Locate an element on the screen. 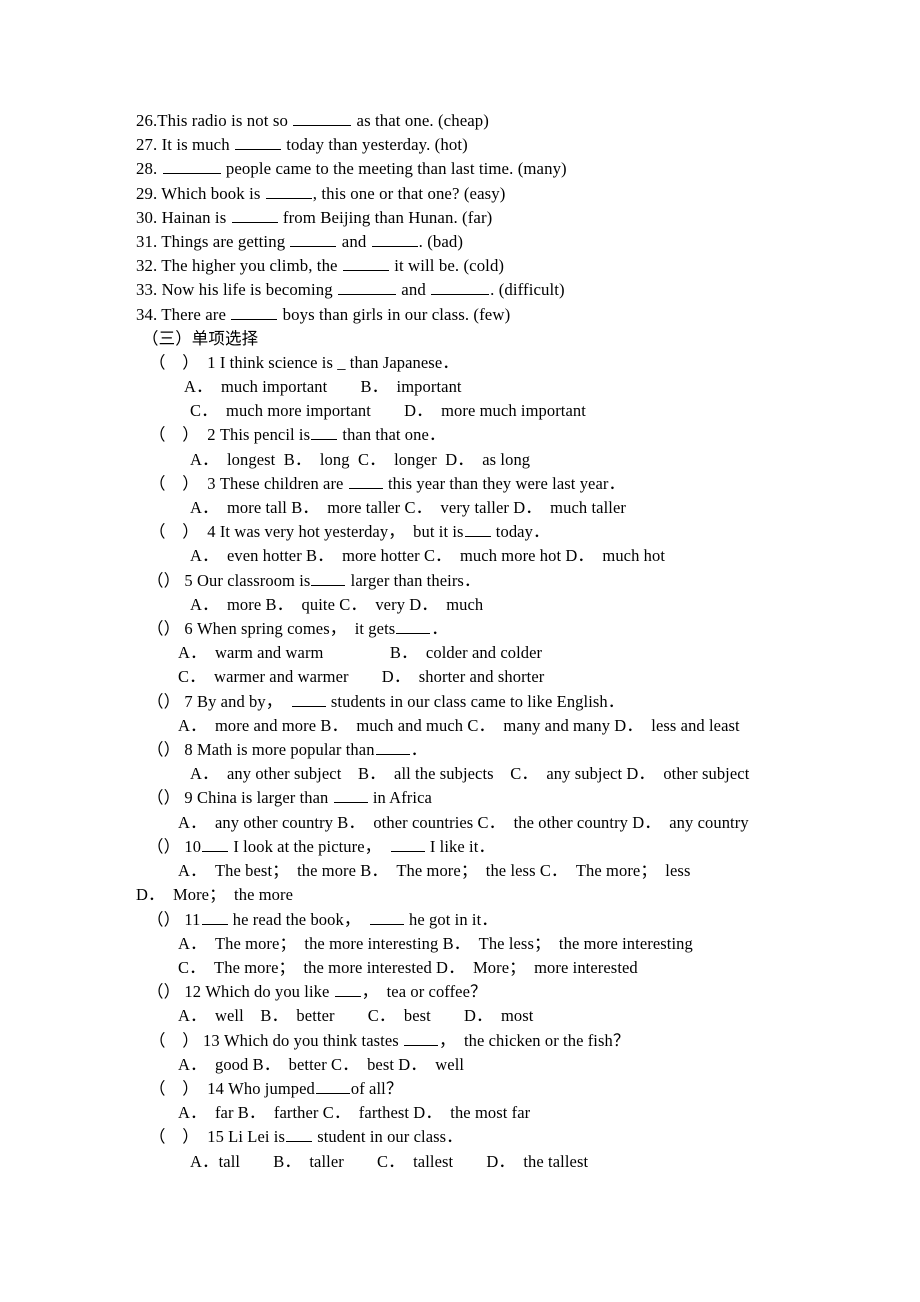 The image size is (920, 1302). mc-option-row-wrapped: D． More； the more is located at coordinates (486, 895).